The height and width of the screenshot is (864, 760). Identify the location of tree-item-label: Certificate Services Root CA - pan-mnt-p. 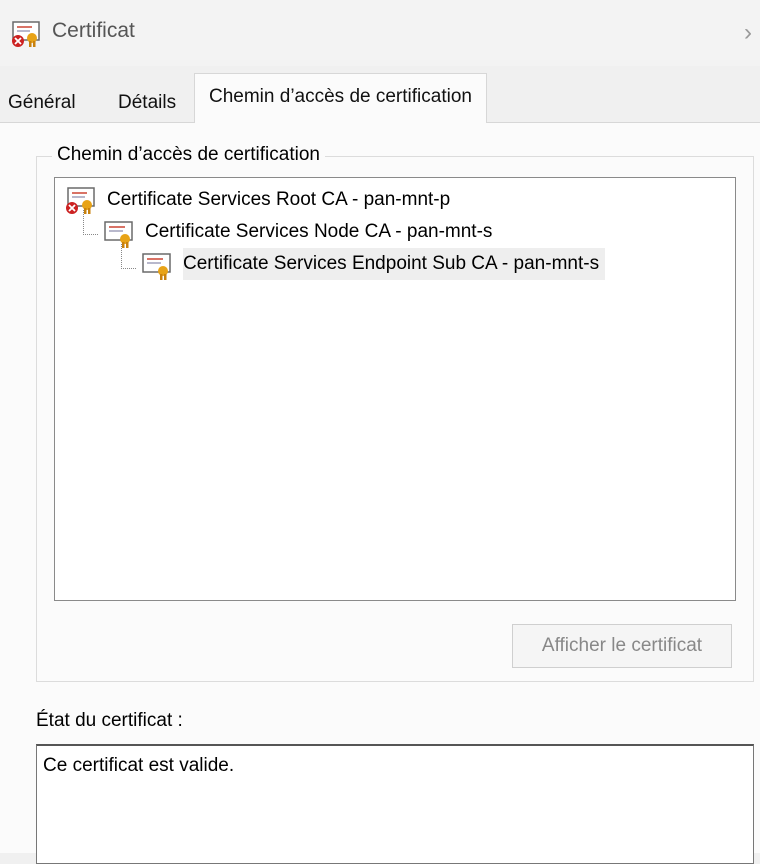
(279, 199).